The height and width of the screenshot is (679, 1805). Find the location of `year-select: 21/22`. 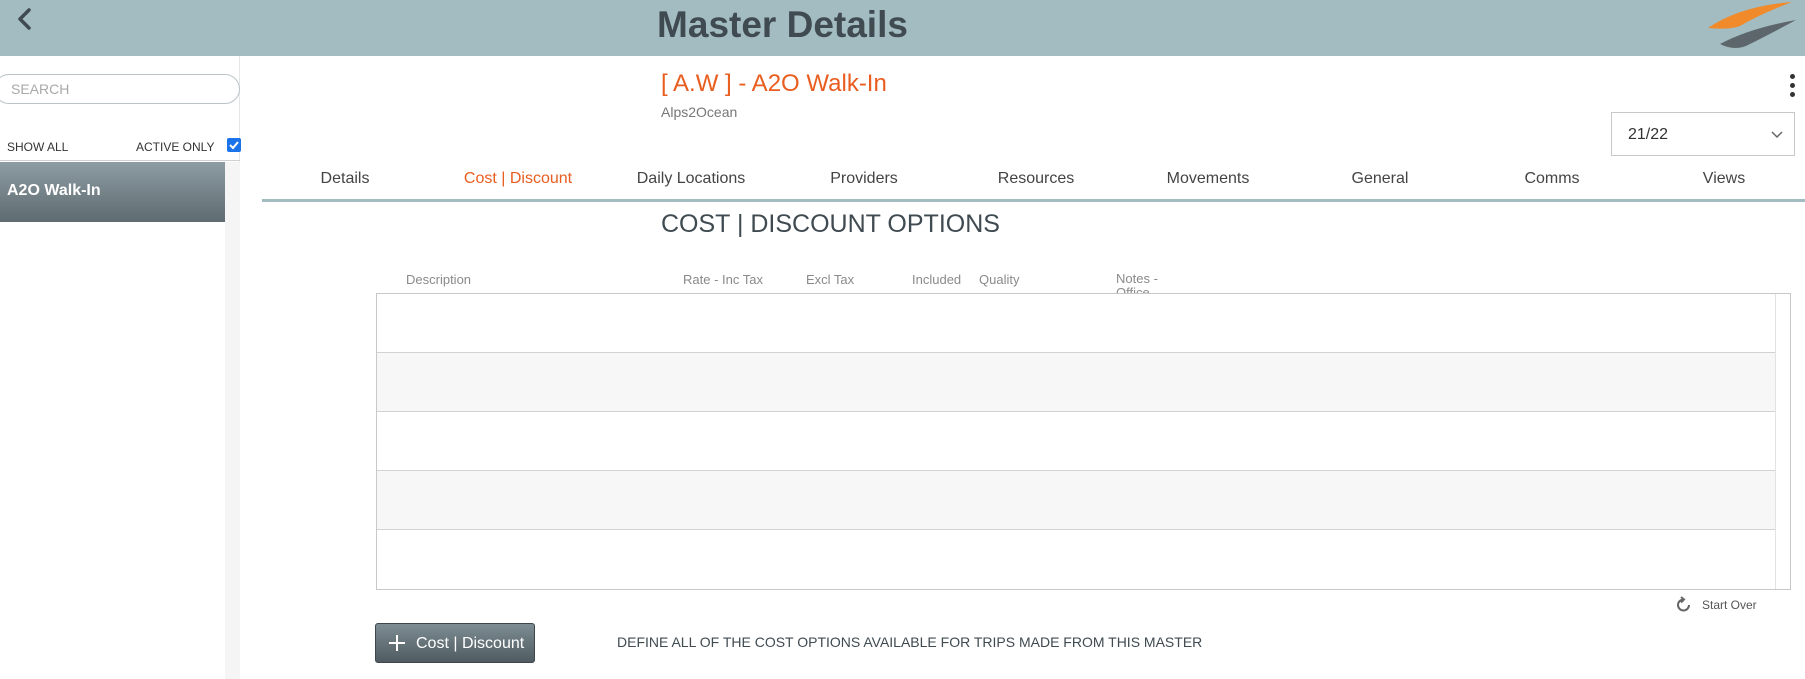

year-select: 21/22 is located at coordinates (1703, 134).